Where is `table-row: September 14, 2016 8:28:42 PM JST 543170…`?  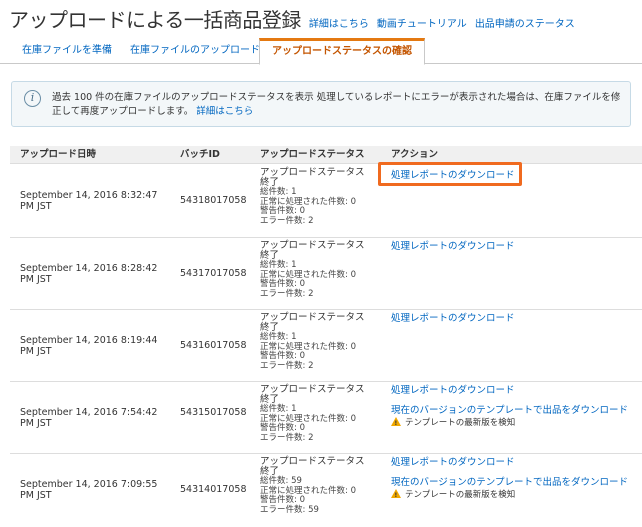 table-row: September 14, 2016 8:28:42 PM JST 543170… is located at coordinates (326, 274).